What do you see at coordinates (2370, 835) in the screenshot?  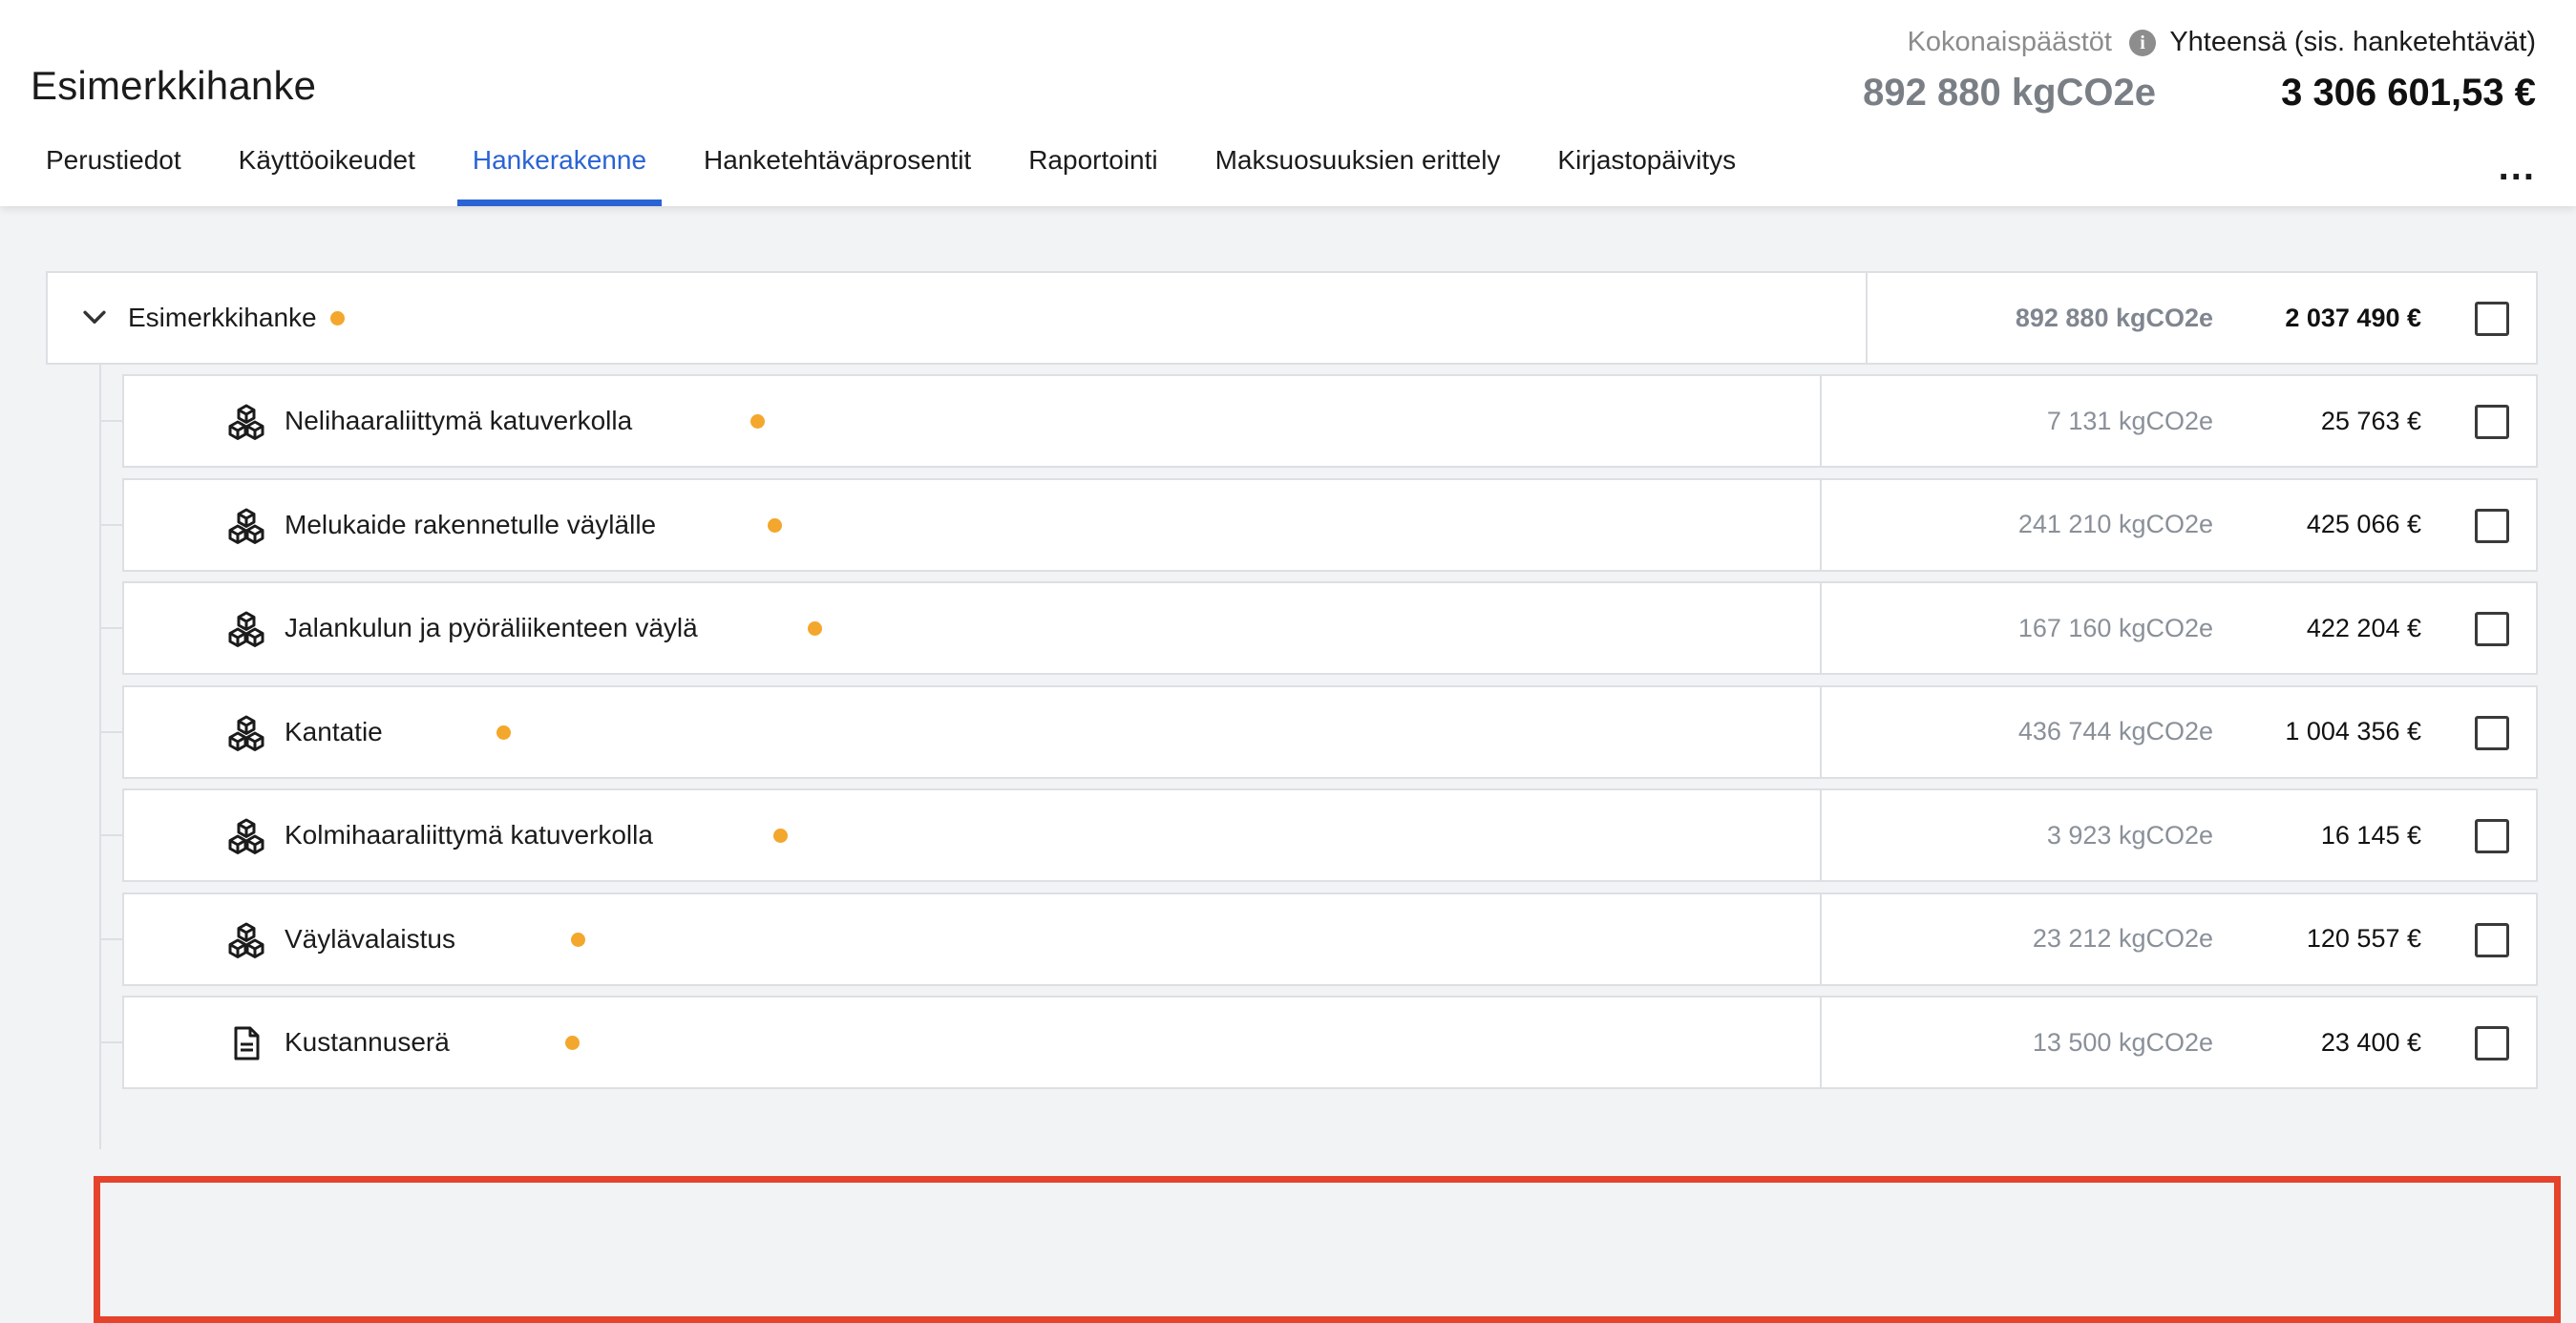 I see `child-cost: 16 145 €` at bounding box center [2370, 835].